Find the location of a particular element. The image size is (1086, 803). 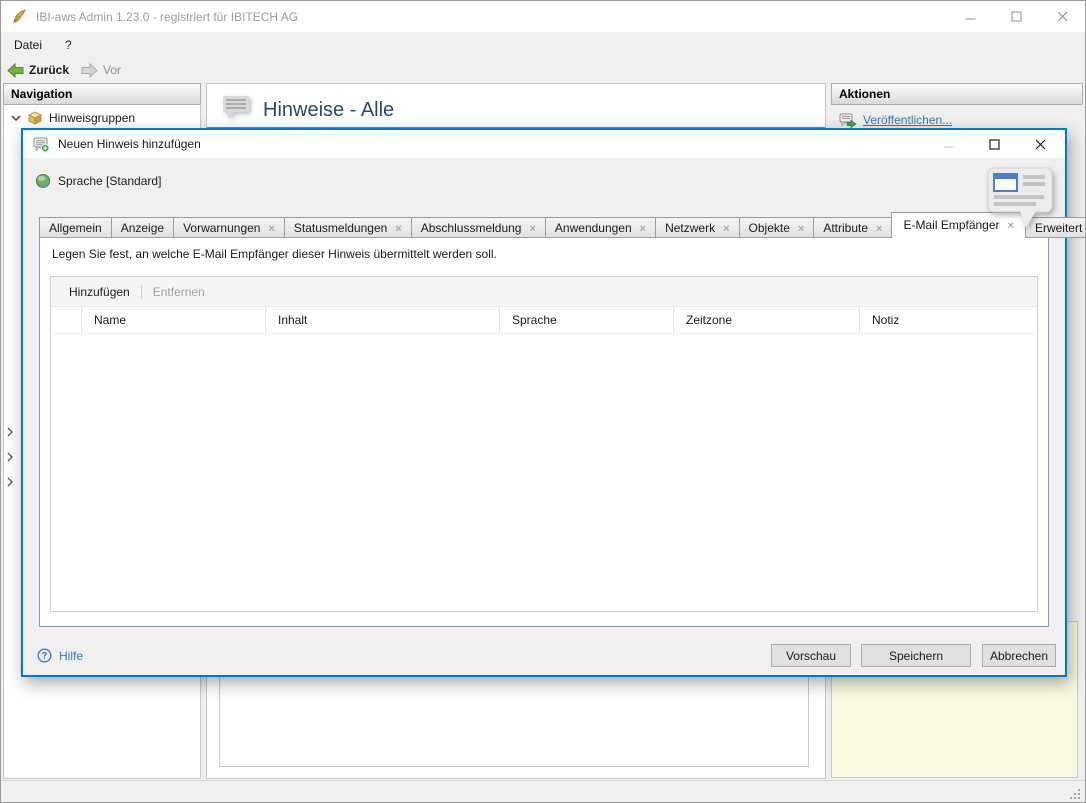

dialog-close-icon is located at coordinates (1040, 144).